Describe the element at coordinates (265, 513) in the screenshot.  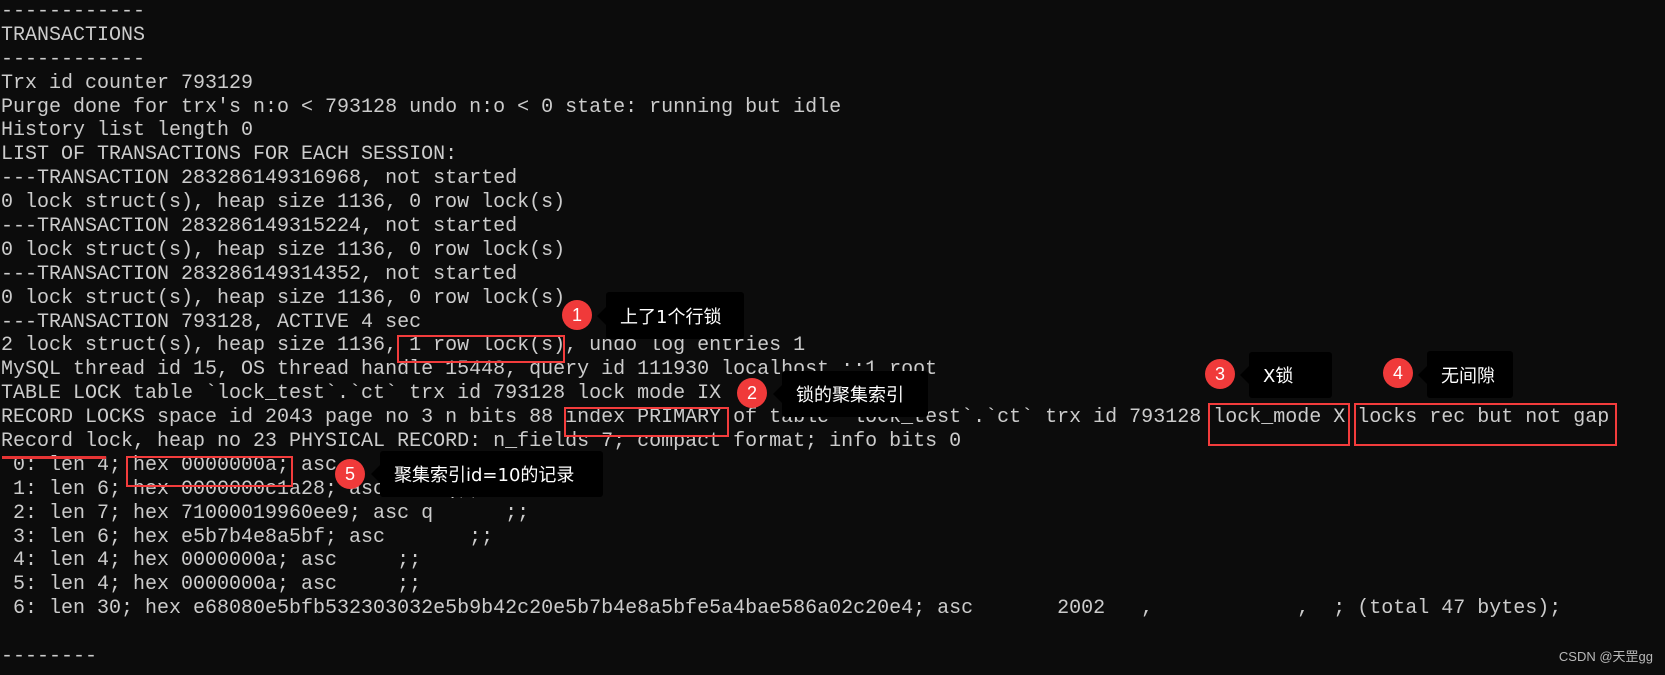
I see `console-line: 2: len 7; hex 71000019960ee9; asc q ;;` at that location.